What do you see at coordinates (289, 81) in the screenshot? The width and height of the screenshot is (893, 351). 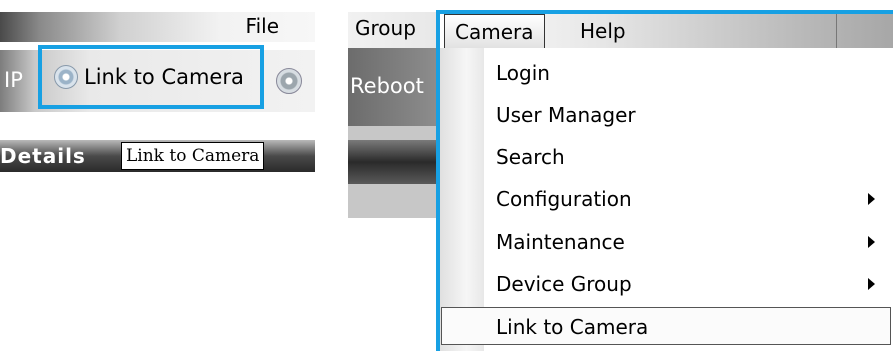 I see `refresh-icon` at bounding box center [289, 81].